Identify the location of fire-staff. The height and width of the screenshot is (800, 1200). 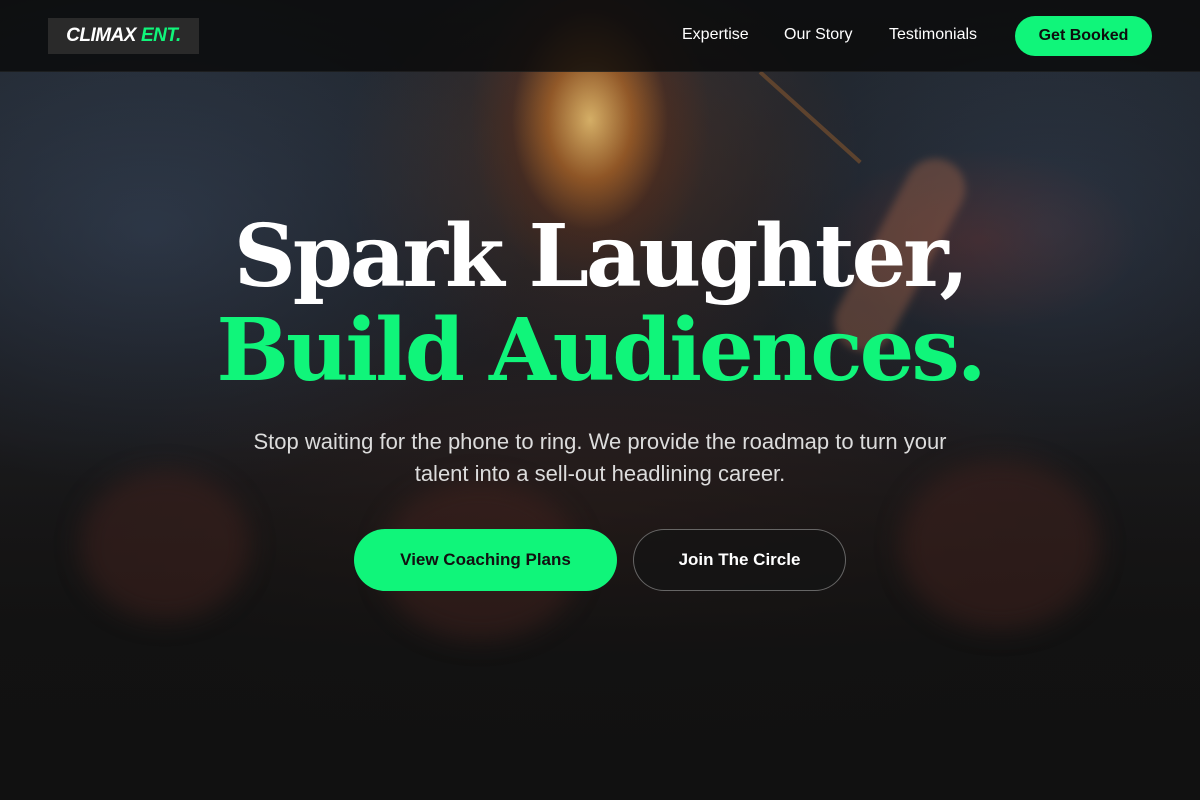
(810, 117).